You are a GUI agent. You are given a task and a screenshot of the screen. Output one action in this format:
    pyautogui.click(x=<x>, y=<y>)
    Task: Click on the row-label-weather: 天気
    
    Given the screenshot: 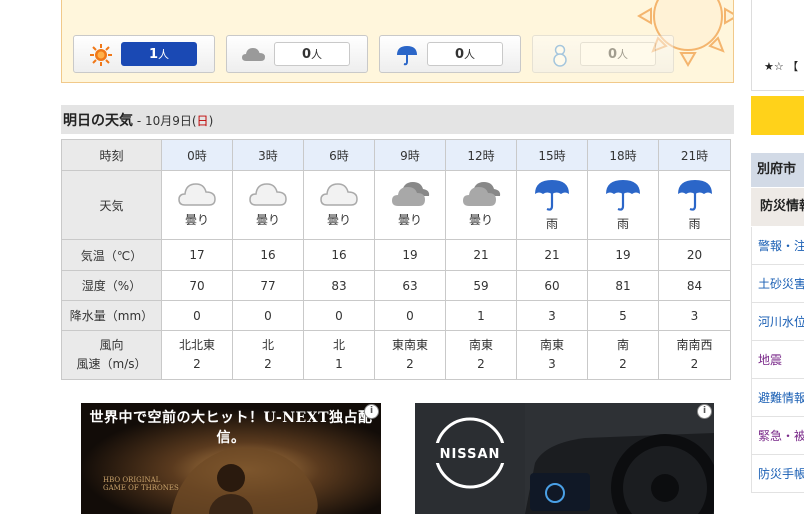 What is the action you would take?
    pyautogui.click(x=111, y=205)
    